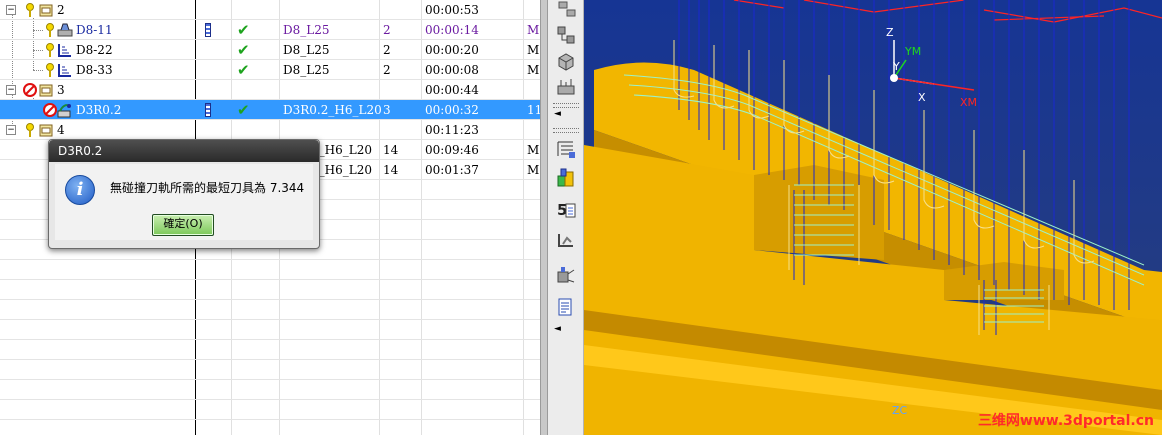 This screenshot has width=1162, height=435. Describe the element at coordinates (452, 30) in the screenshot. I see `time-value: 00:00:14` at that location.